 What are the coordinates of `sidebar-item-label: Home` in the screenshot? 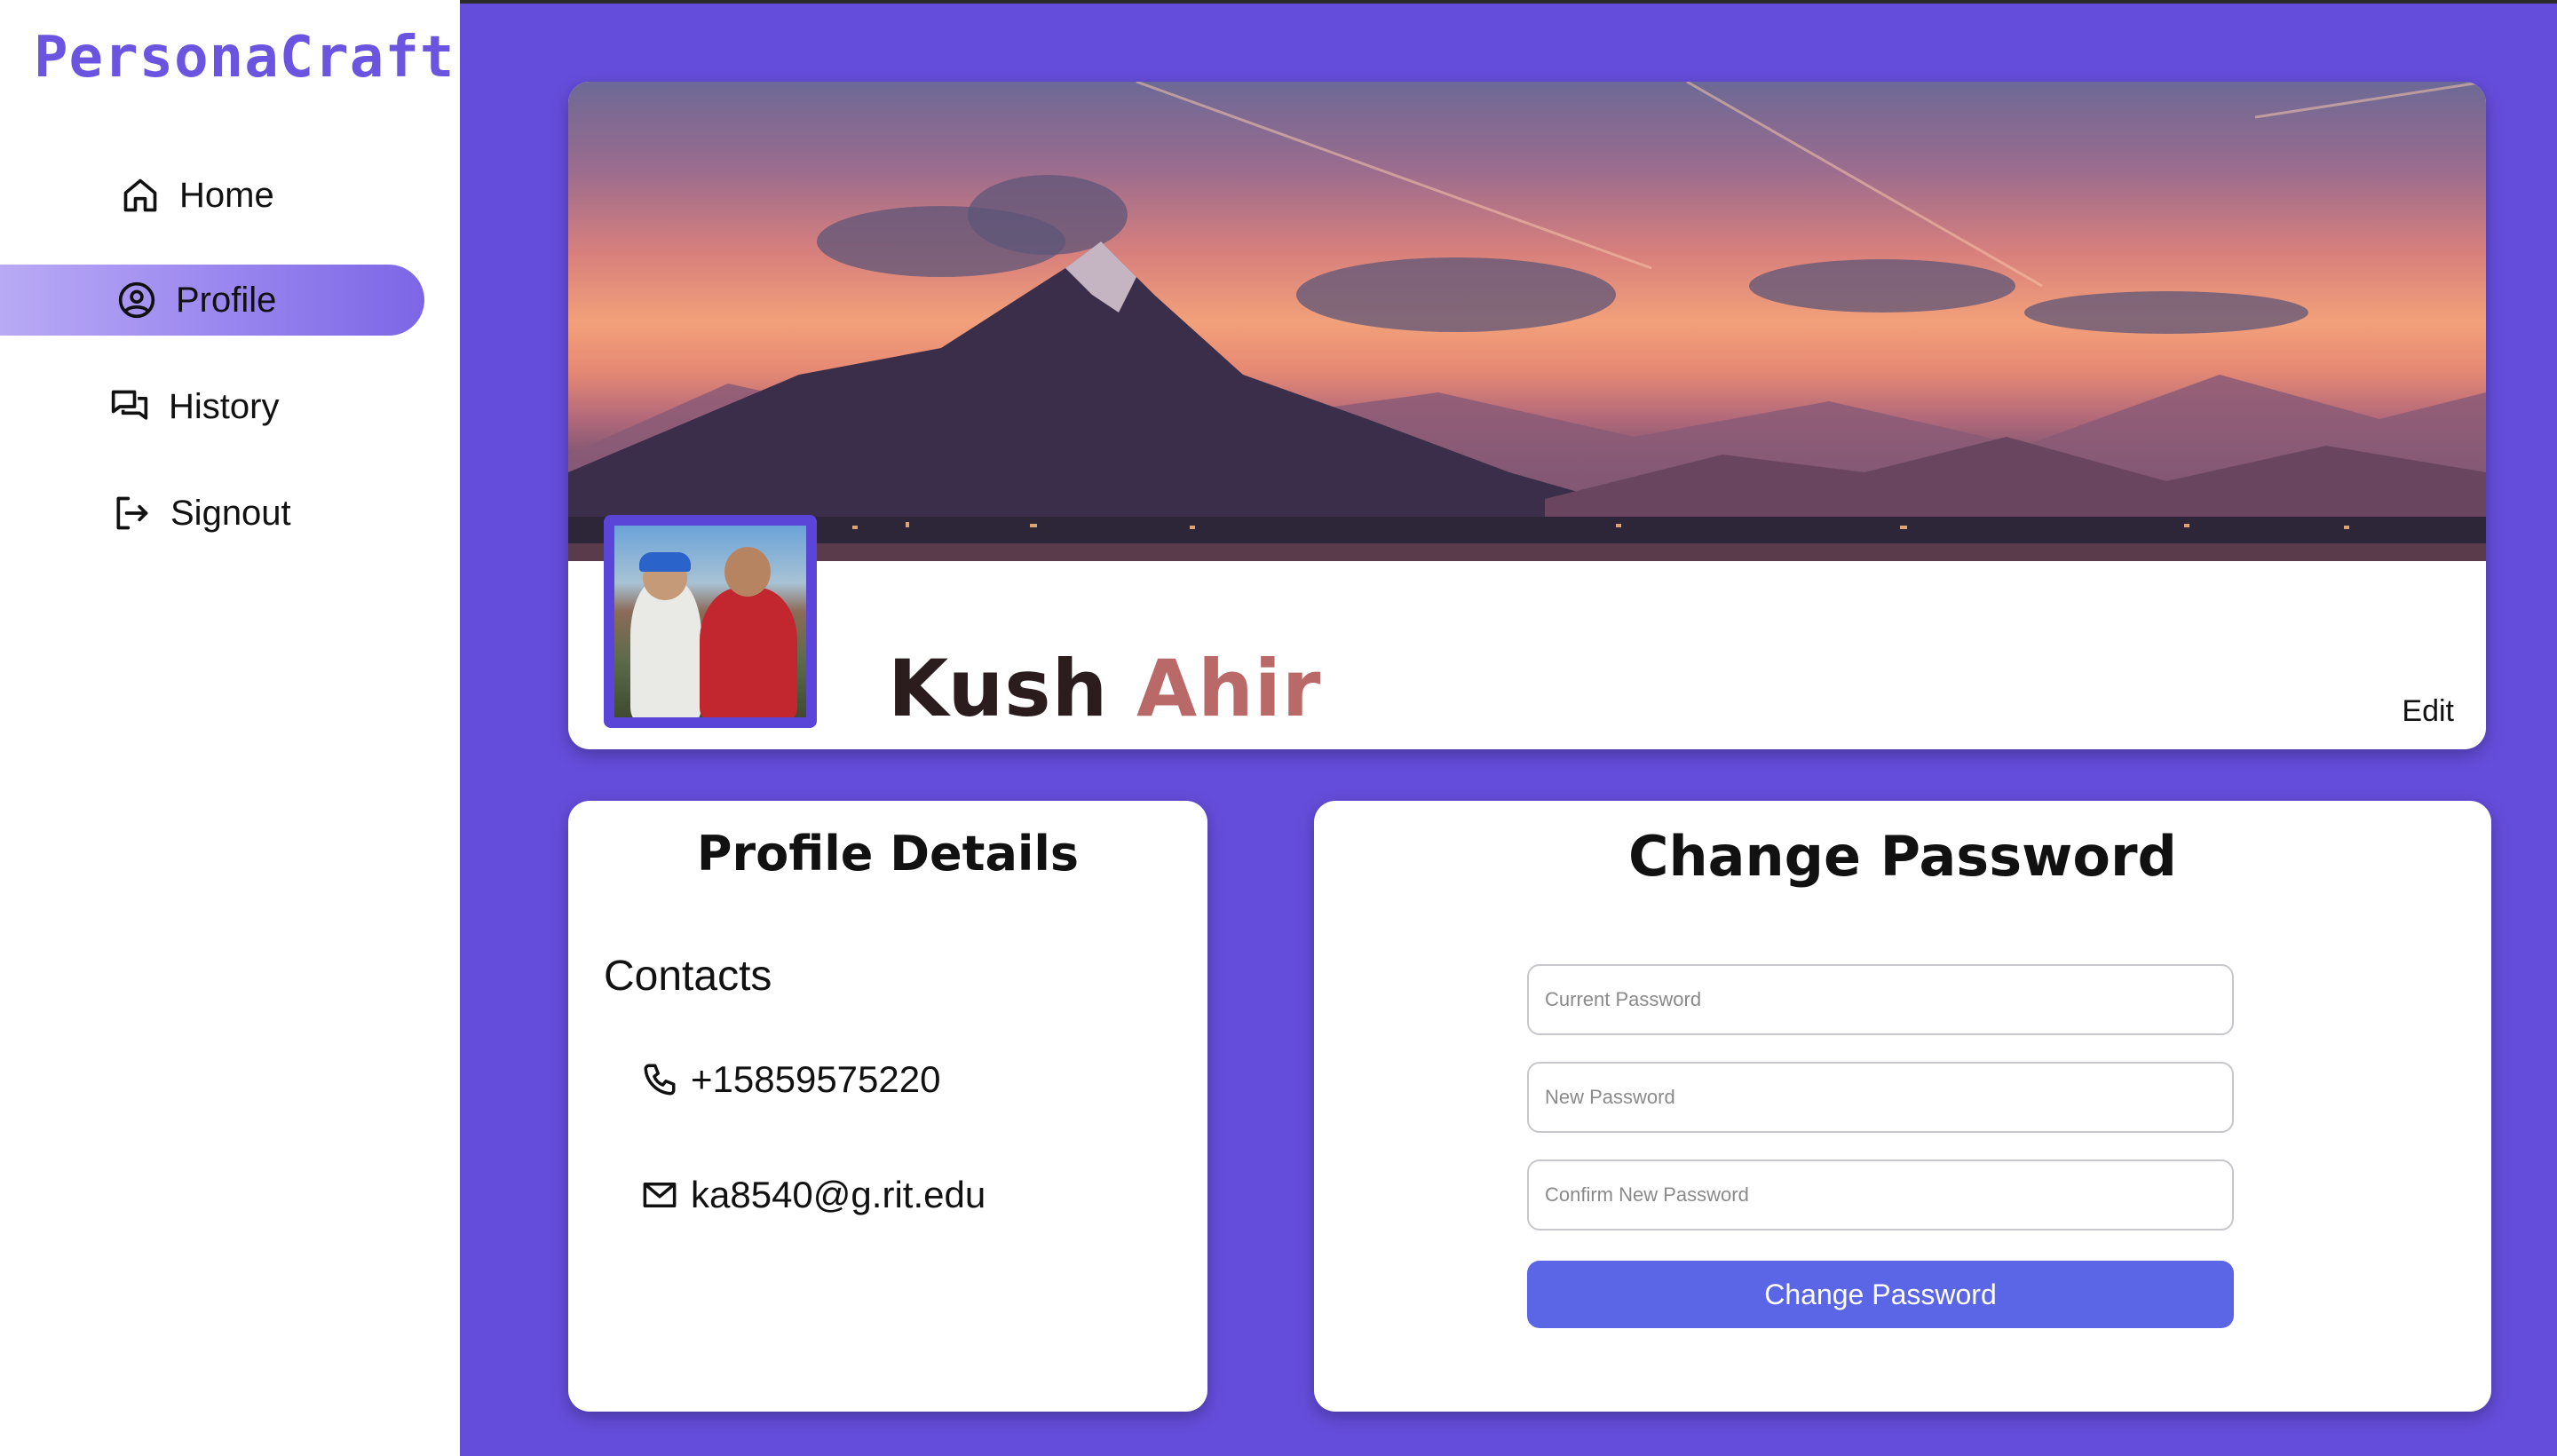 It's located at (226, 195).